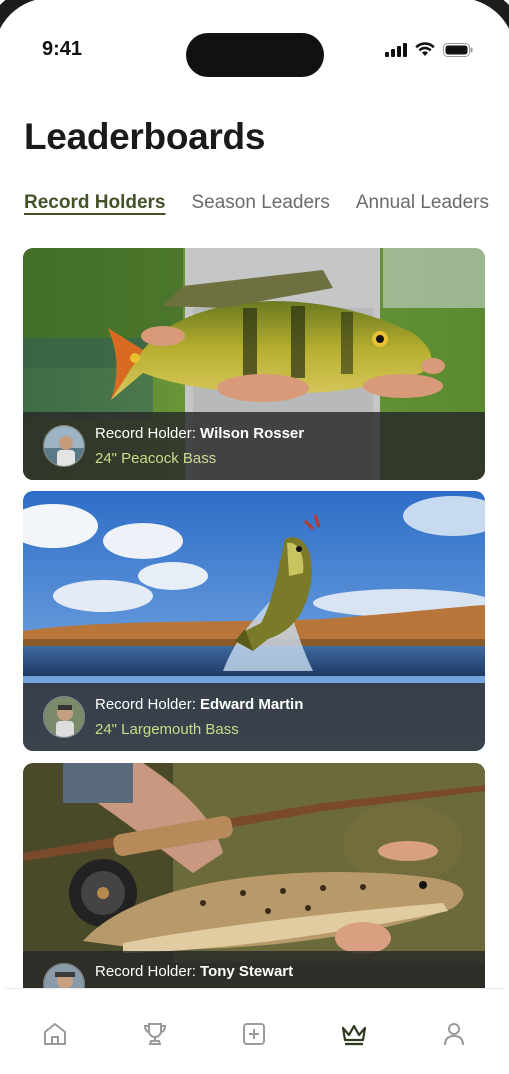  What do you see at coordinates (54, 1034) in the screenshot?
I see `home-icon` at bounding box center [54, 1034].